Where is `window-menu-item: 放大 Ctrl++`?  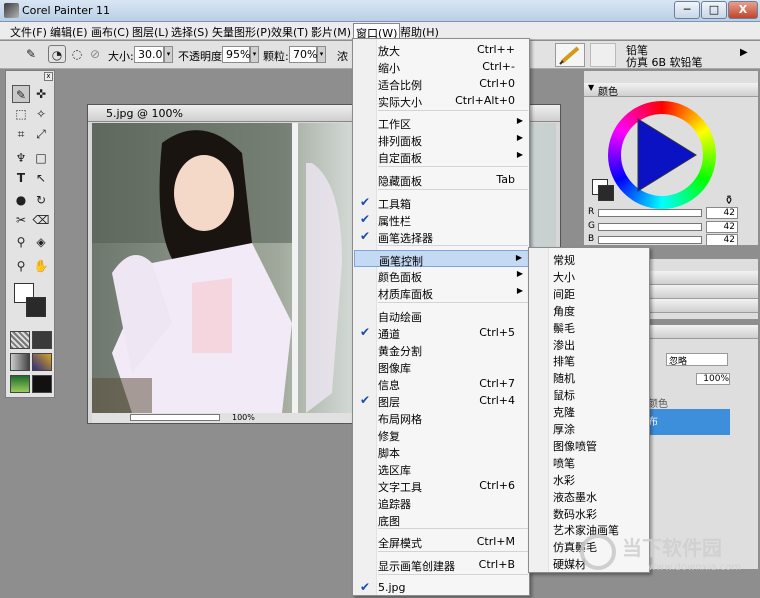
window-menu-item: 放大 Ctrl++ is located at coordinates (441, 49).